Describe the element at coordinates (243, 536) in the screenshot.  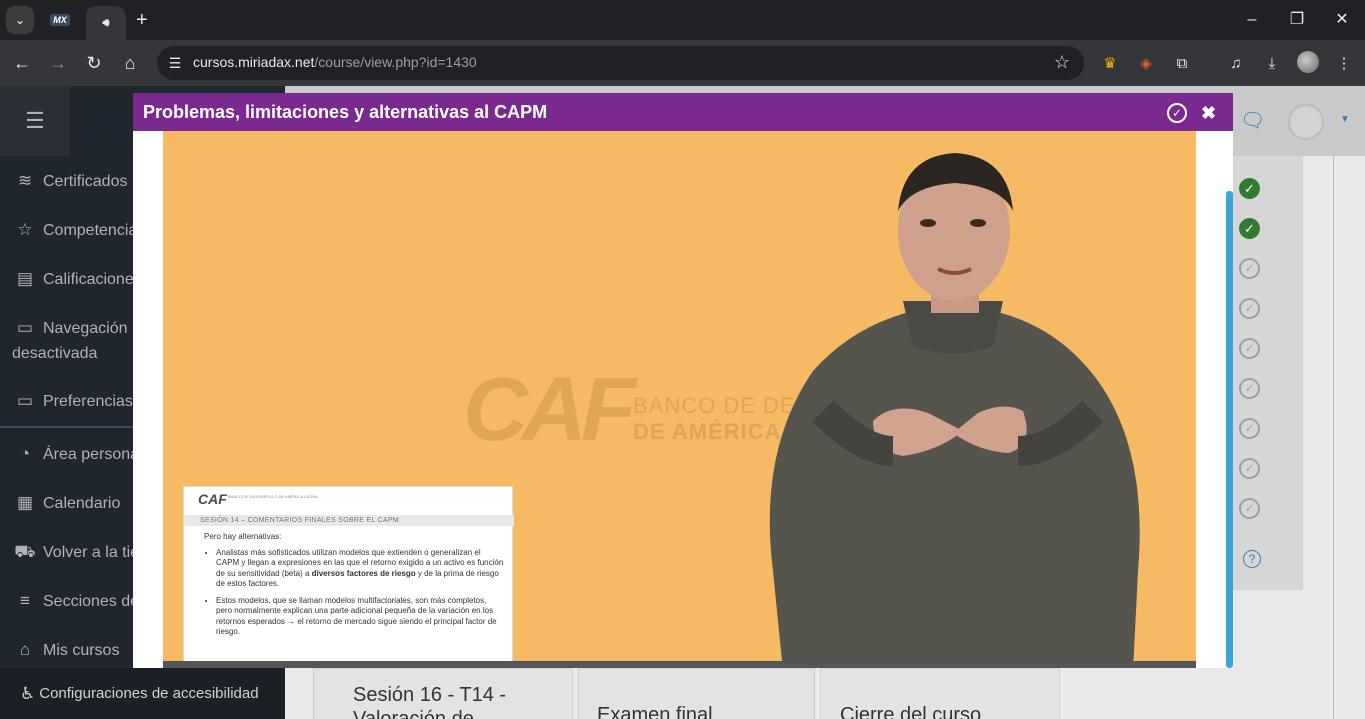
I see `slide-intro: Pero hay alternativas:` at that location.